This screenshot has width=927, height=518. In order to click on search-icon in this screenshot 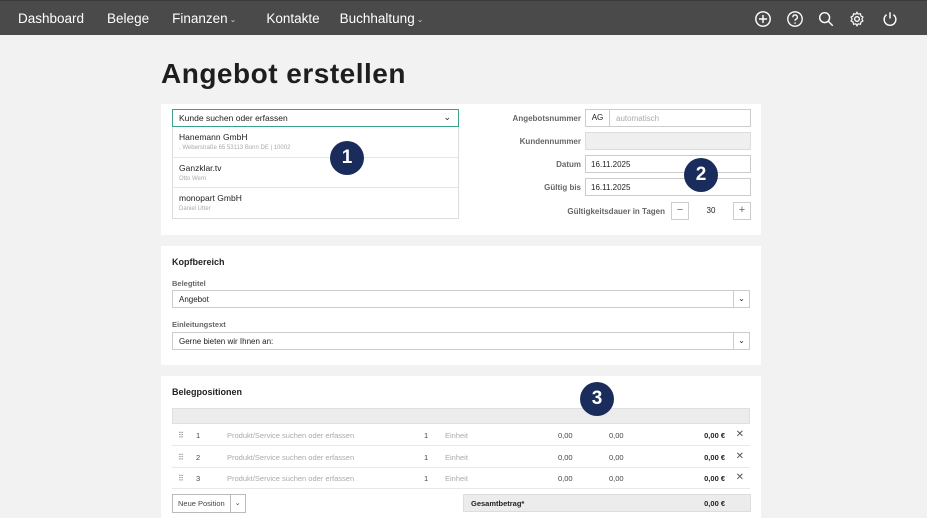, I will do `click(826, 19)`.